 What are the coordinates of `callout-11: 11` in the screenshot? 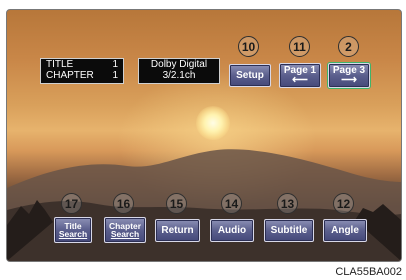 It's located at (299, 46).